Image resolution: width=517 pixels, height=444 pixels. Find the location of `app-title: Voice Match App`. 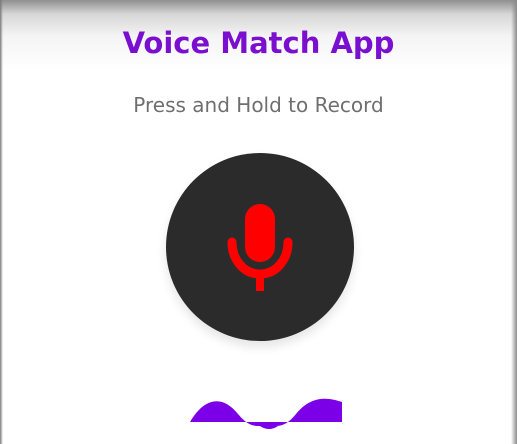

app-title: Voice Match App is located at coordinates (258, 43).